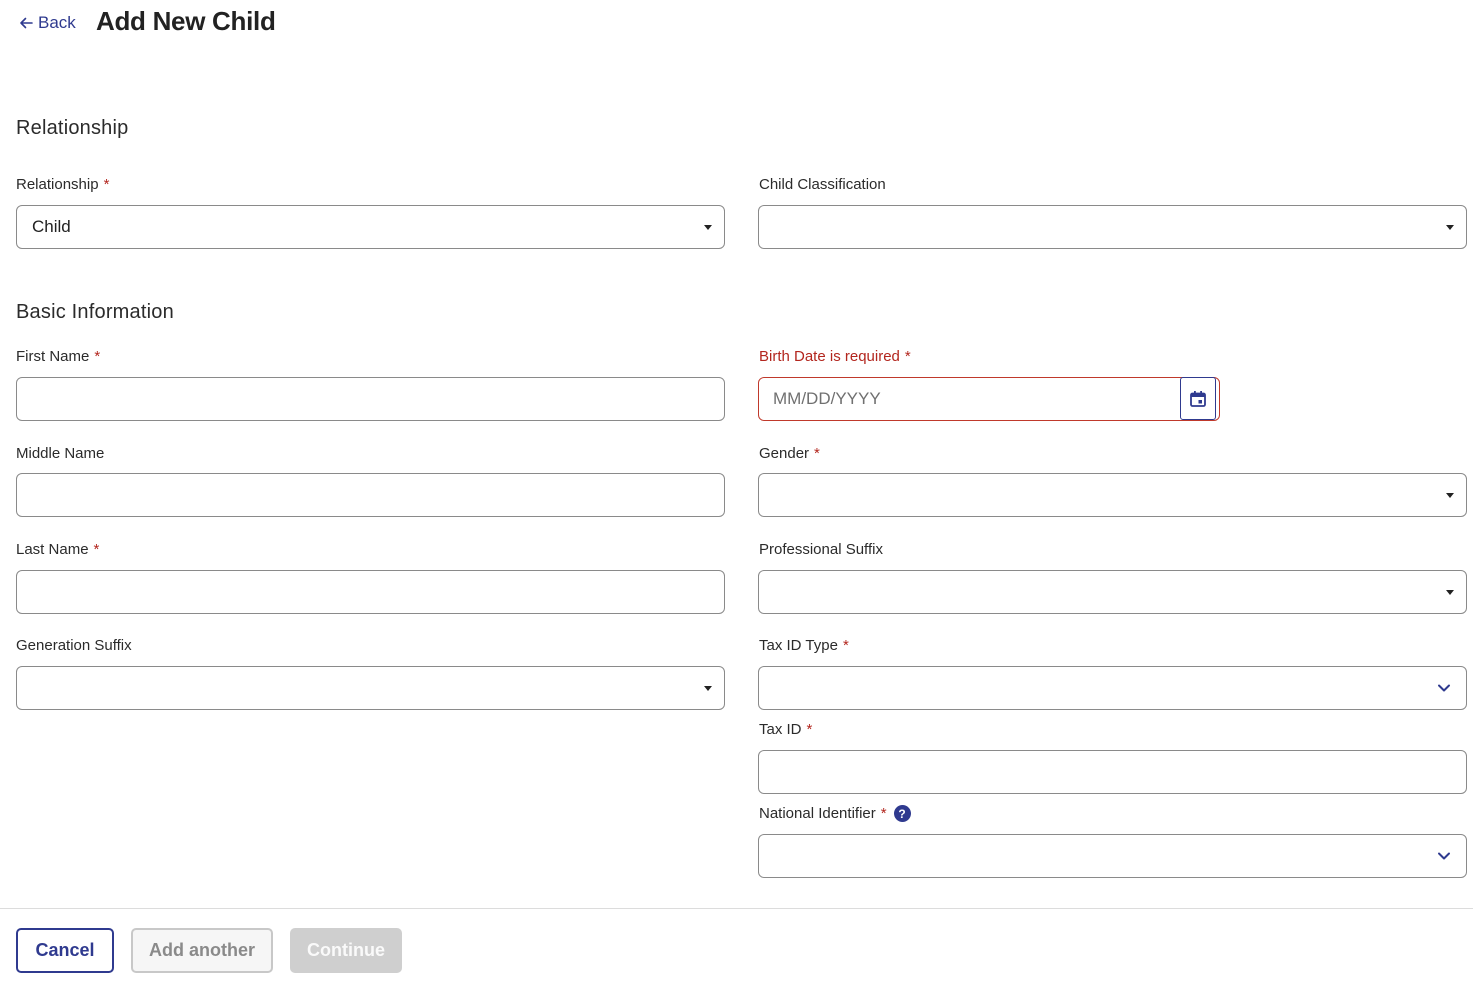 Image resolution: width=1473 pixels, height=987 pixels. What do you see at coordinates (835, 356) in the screenshot?
I see `birth-date-error-label: Birth Date is required *` at bounding box center [835, 356].